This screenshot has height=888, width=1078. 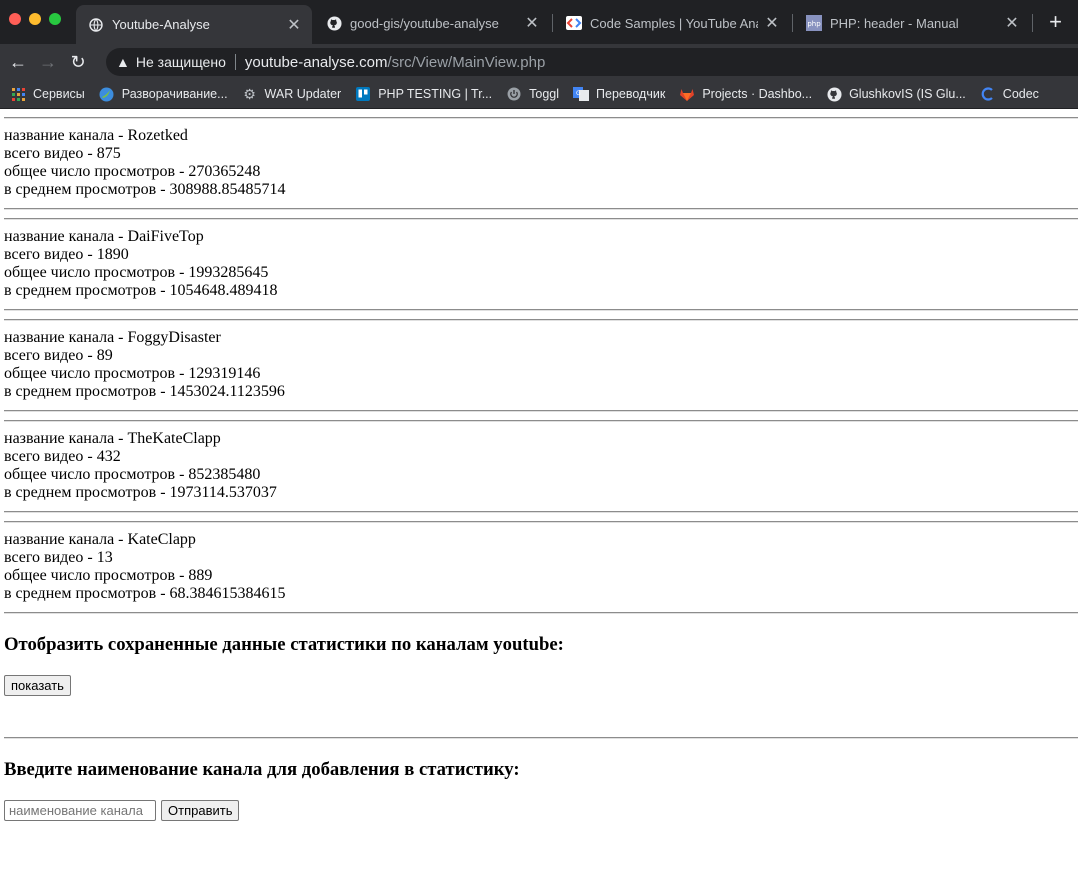 I want to click on globe-icon, so click(x=96, y=25).